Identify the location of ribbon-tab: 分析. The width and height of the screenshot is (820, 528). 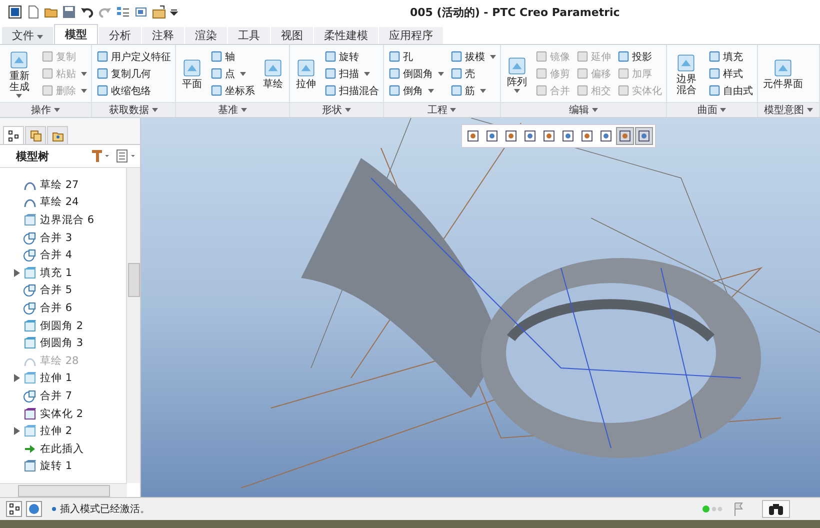
(120, 35).